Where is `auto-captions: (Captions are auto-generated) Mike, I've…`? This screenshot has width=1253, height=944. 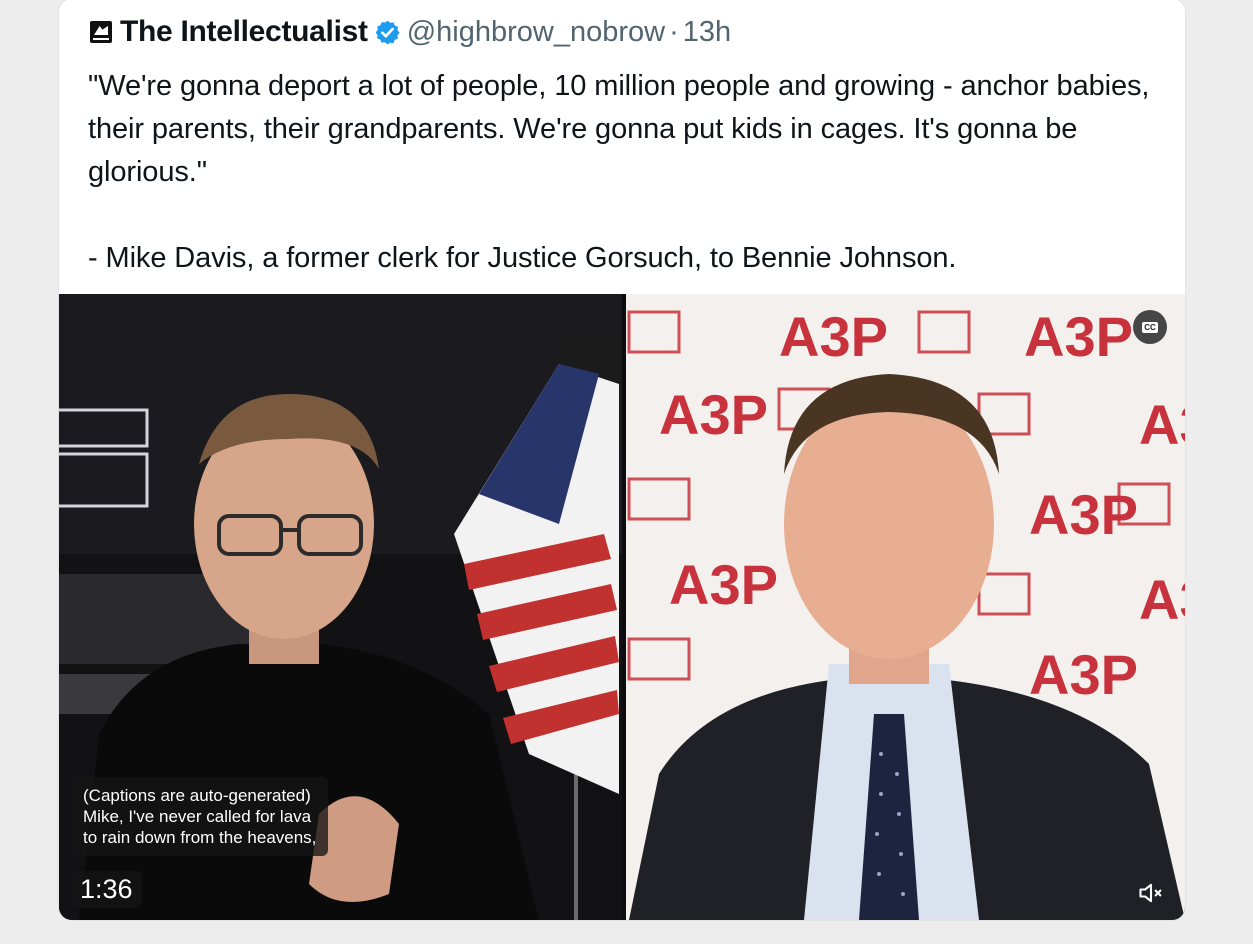 auto-captions: (Captions are auto-generated) Mike, I've… is located at coordinates (200, 816).